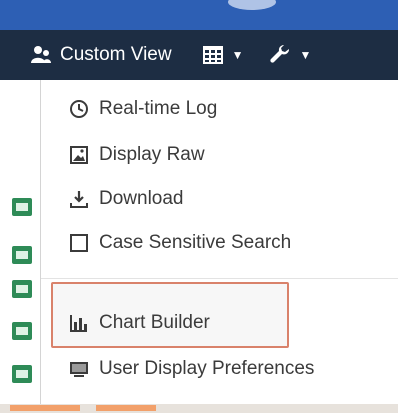  Describe the element at coordinates (199, 15) in the screenshot. I see `browser-top-strip` at that location.